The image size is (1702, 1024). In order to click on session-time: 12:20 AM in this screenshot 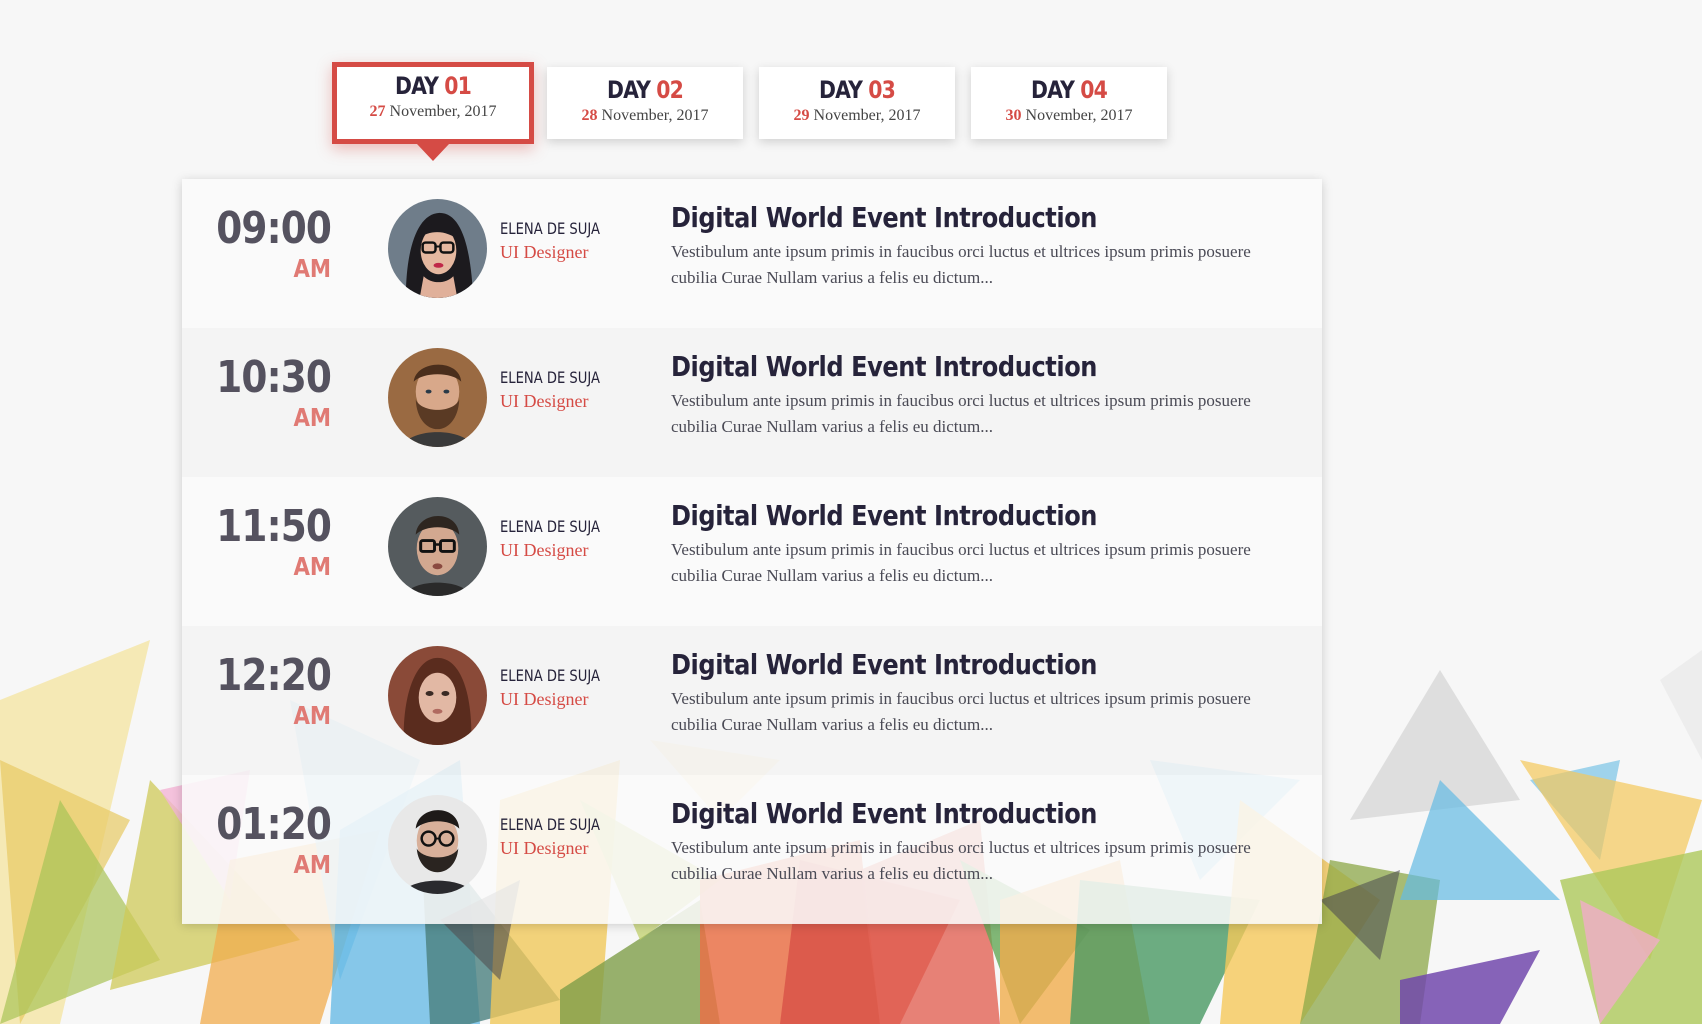, I will do `click(264, 691)`.